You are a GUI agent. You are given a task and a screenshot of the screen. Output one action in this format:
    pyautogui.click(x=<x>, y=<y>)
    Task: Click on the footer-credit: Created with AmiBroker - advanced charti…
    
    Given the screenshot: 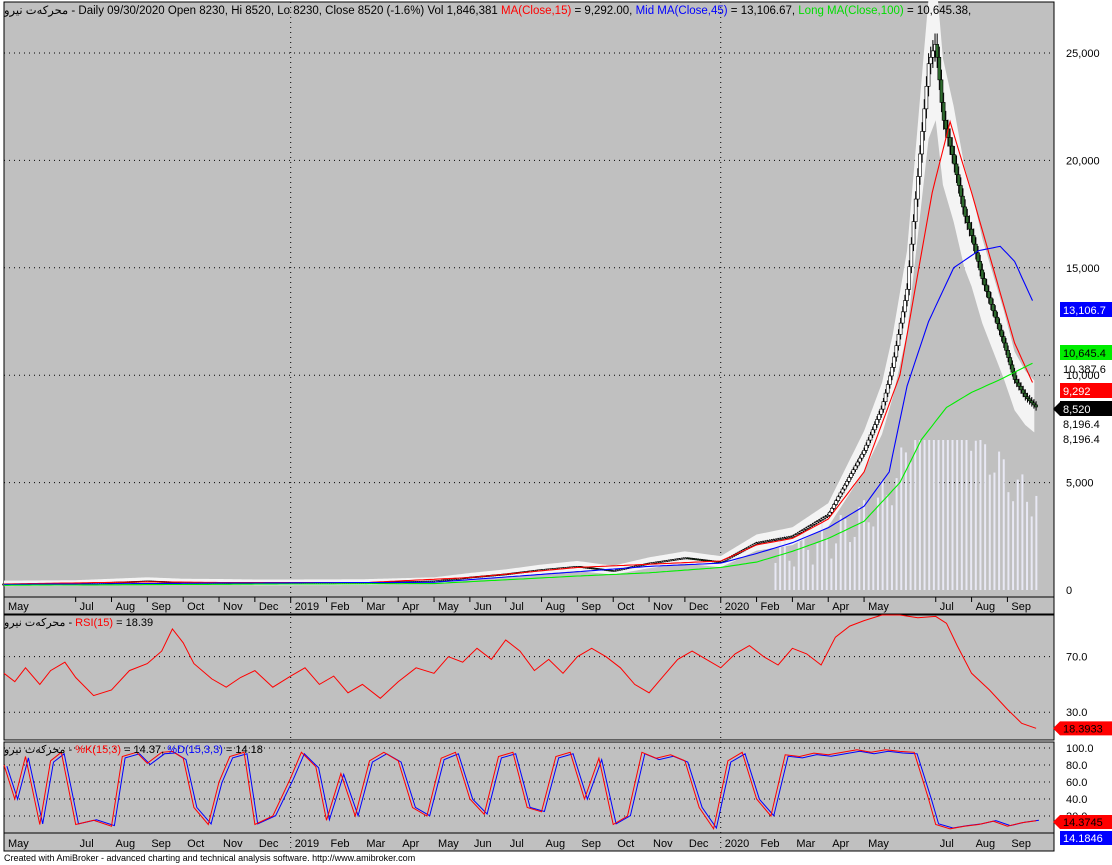 What is the action you would take?
    pyautogui.click(x=210, y=858)
    